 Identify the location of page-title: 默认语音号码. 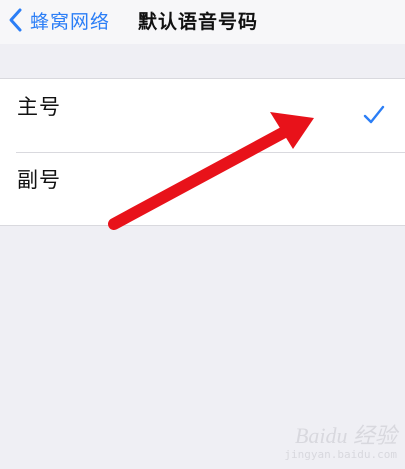
(198, 22).